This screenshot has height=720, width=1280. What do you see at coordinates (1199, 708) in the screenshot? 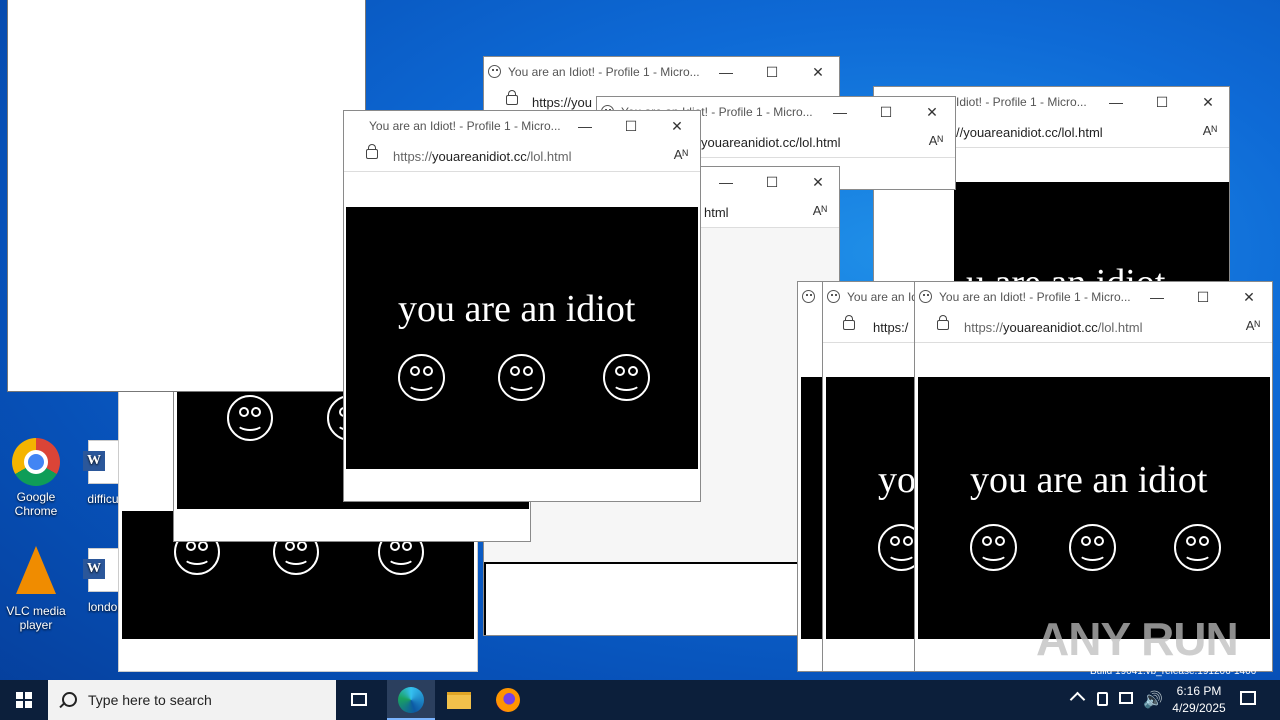
I see `clock-date: 4/29/2025` at bounding box center [1199, 708].